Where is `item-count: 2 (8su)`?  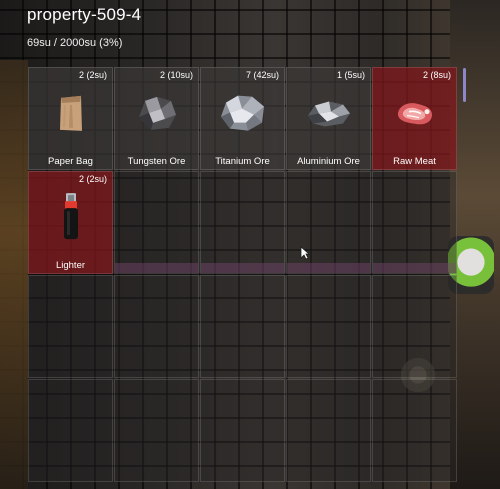 item-count: 2 (8su) is located at coordinates (436, 75).